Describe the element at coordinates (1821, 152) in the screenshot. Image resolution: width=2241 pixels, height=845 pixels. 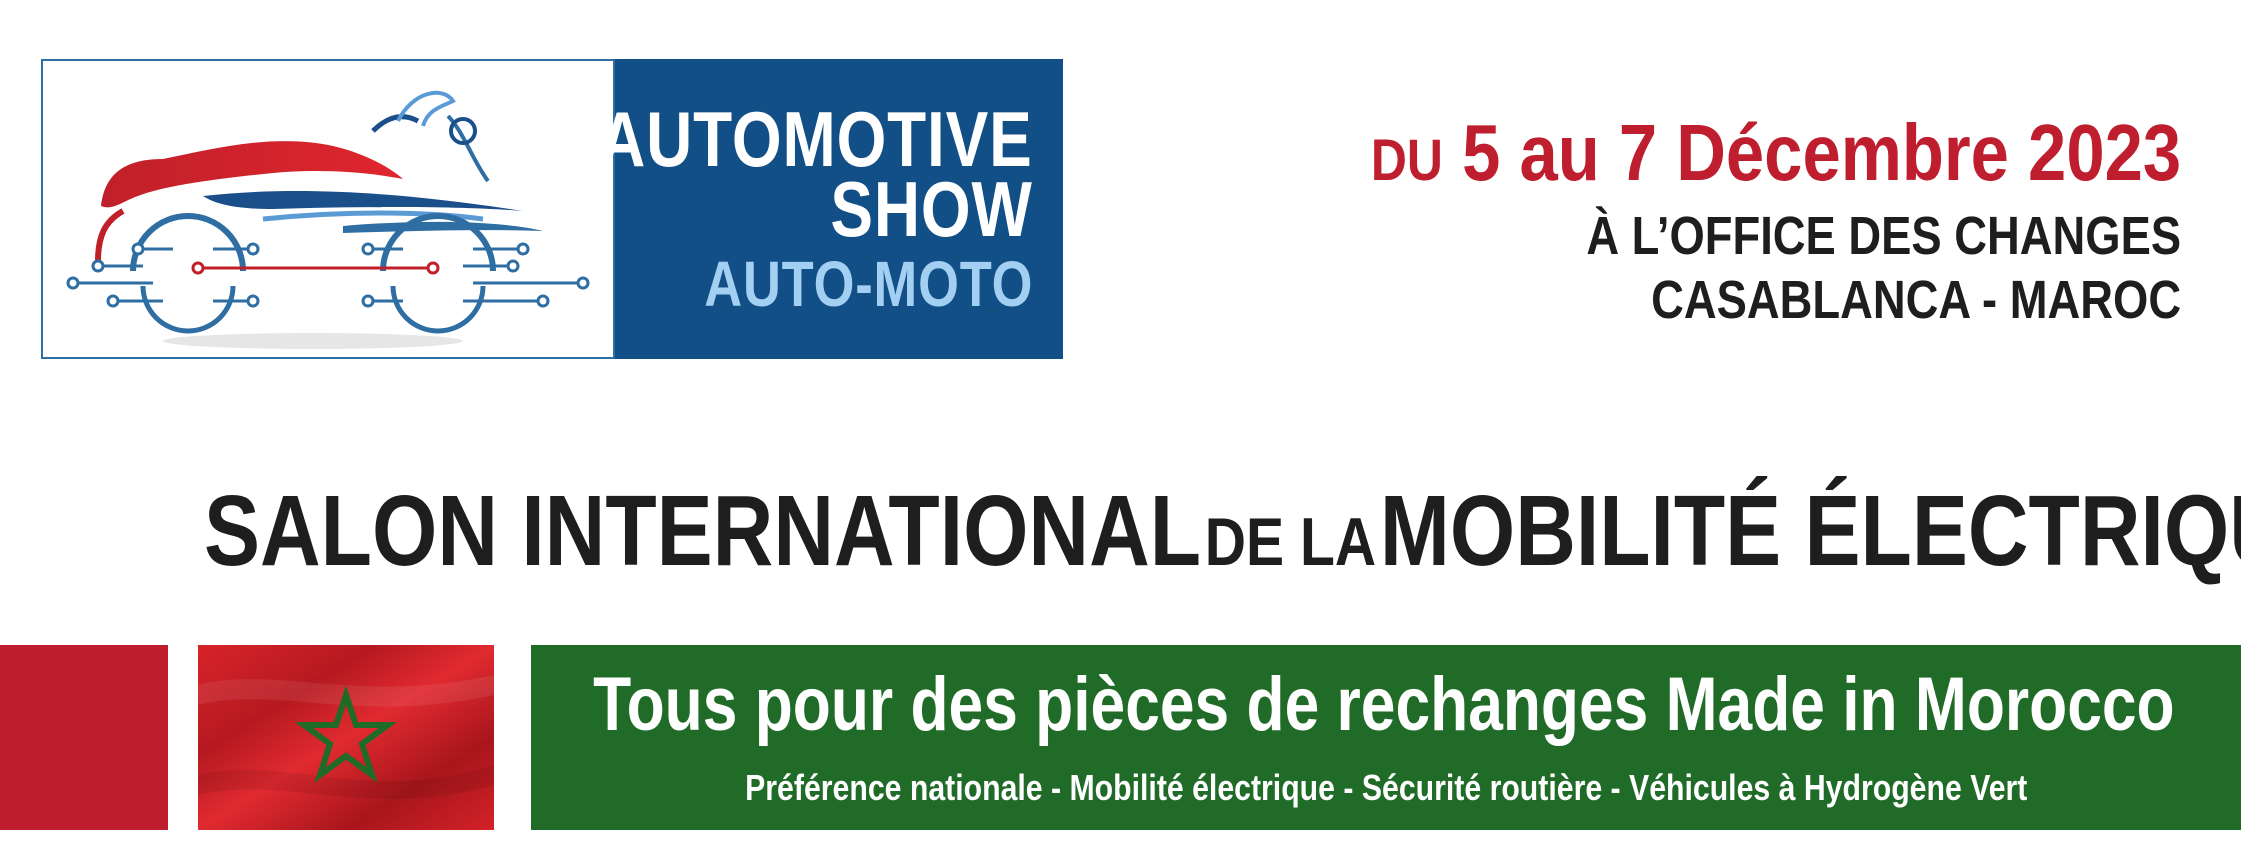
I see `event-date-main: 5 au 7 Décembre 2023` at that location.